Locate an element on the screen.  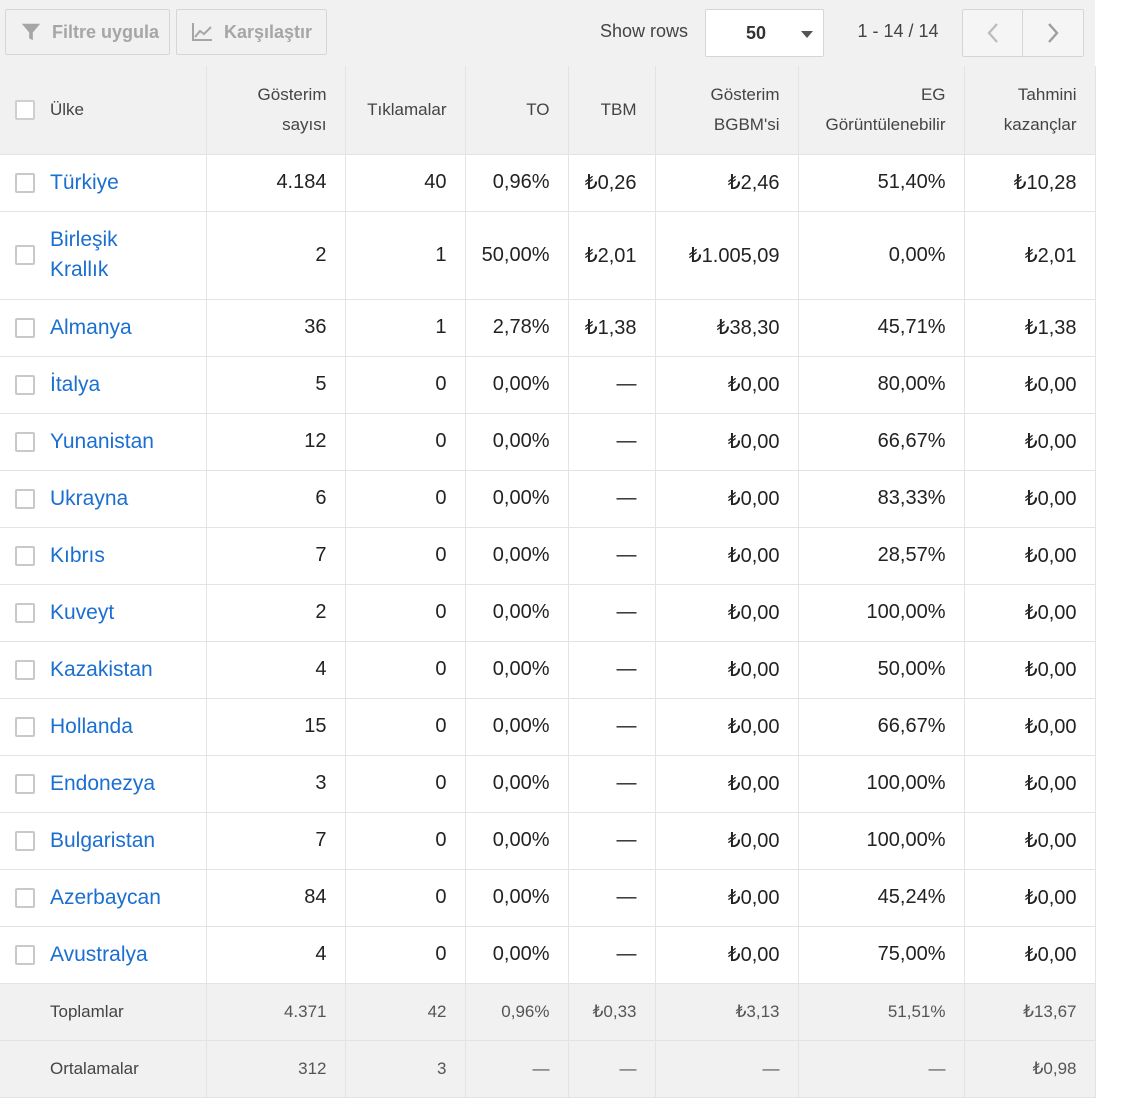
totals-clicks: 42 is located at coordinates (405, 1012).